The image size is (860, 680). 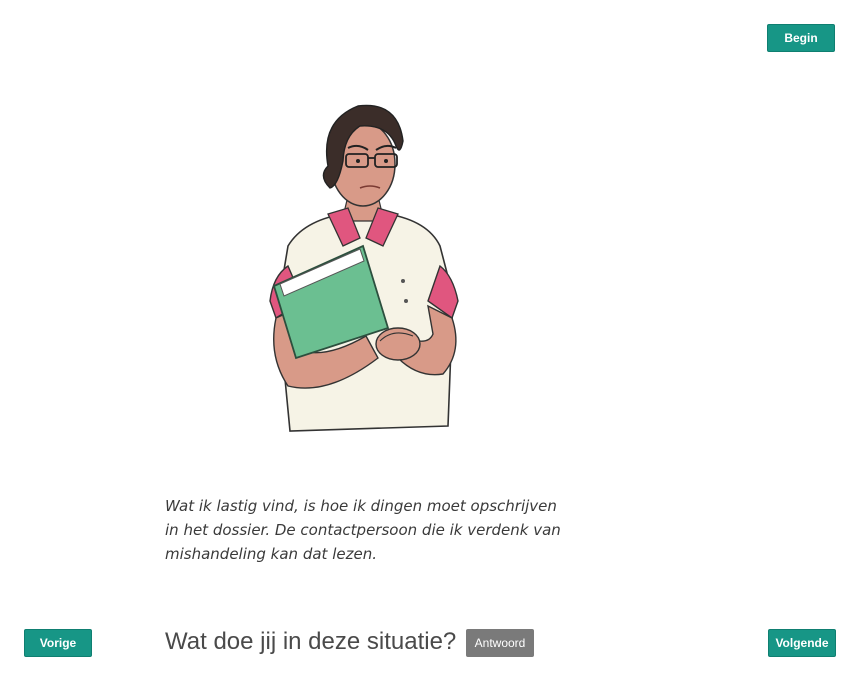 I want to click on nurse-illustration, so click(x=364, y=268).